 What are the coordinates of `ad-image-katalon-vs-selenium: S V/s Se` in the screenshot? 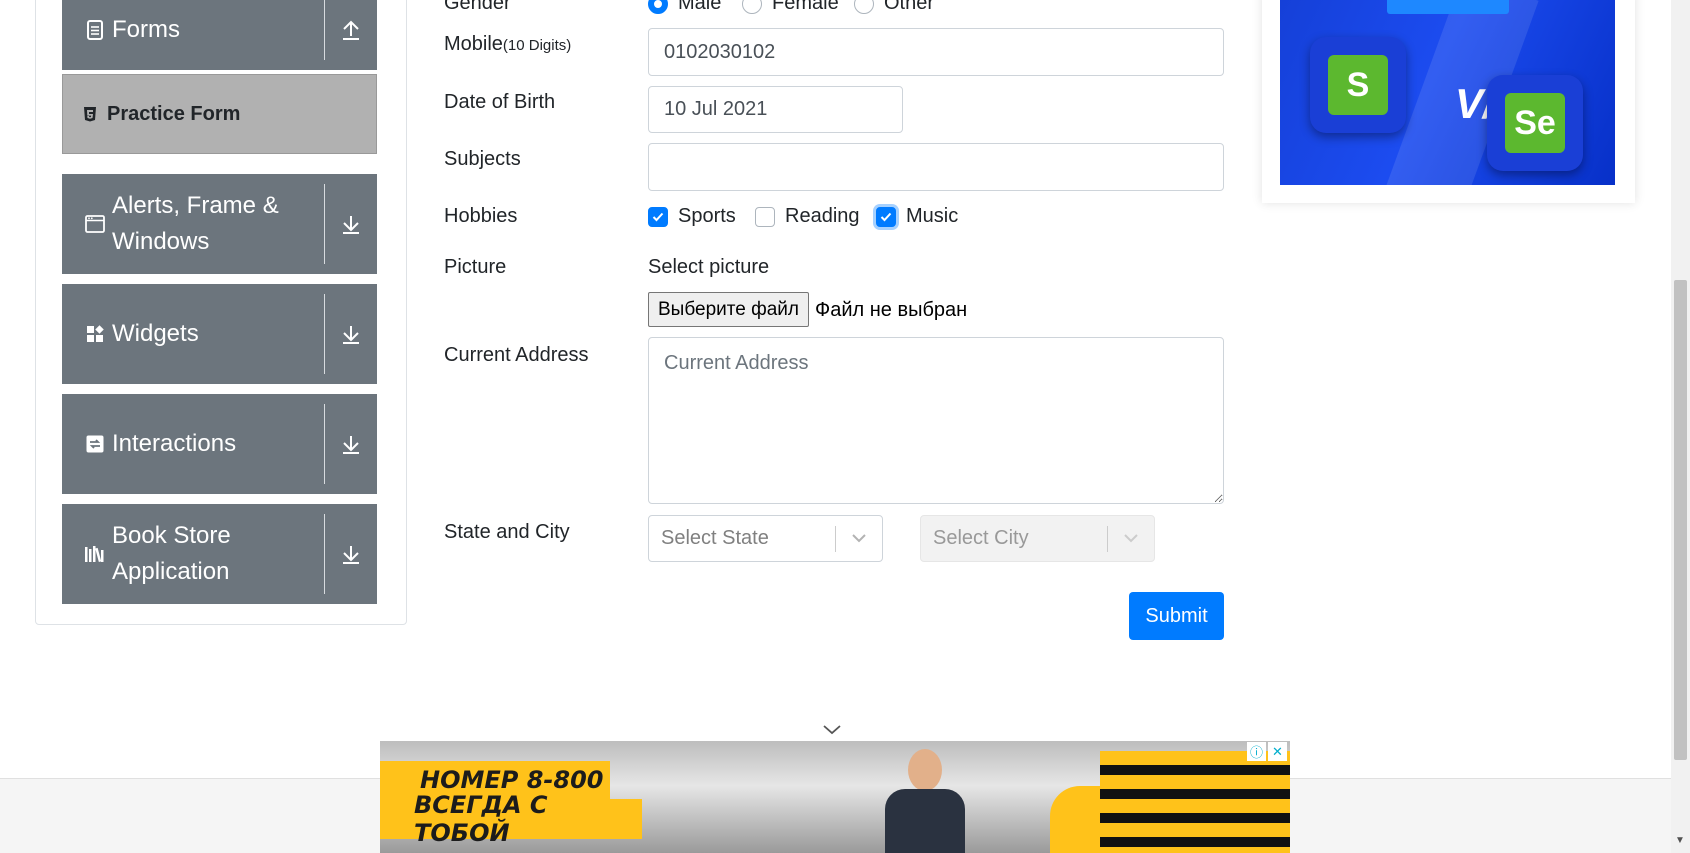 It's located at (1447, 92).